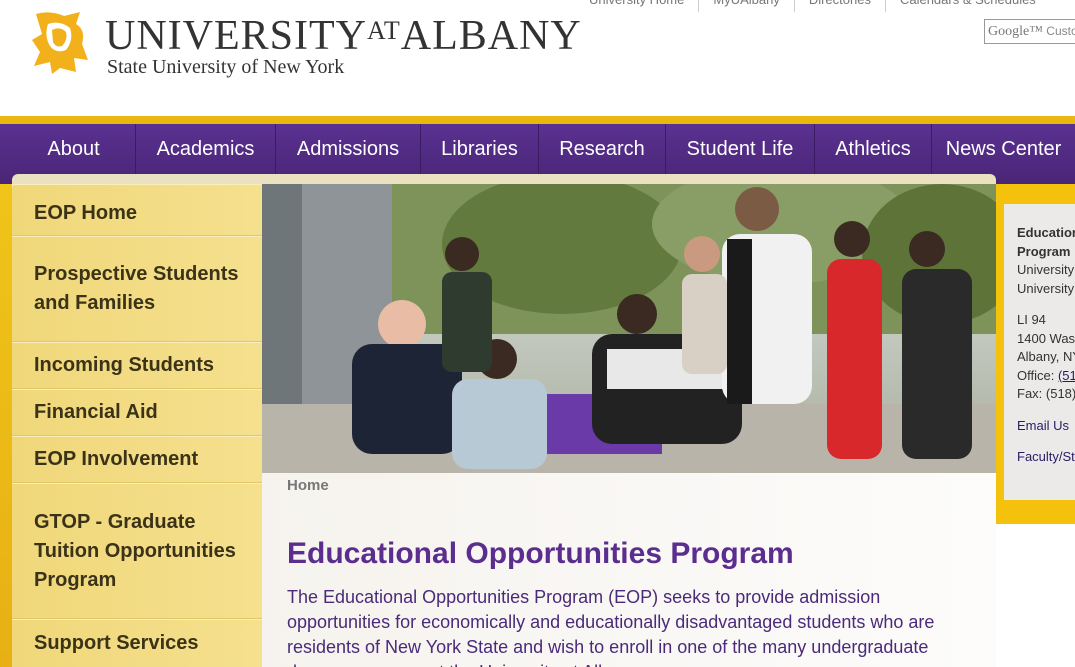 Image resolution: width=1075 pixels, height=667 pixels. I want to click on contact-org1: University at Albany, so click(1046, 269).